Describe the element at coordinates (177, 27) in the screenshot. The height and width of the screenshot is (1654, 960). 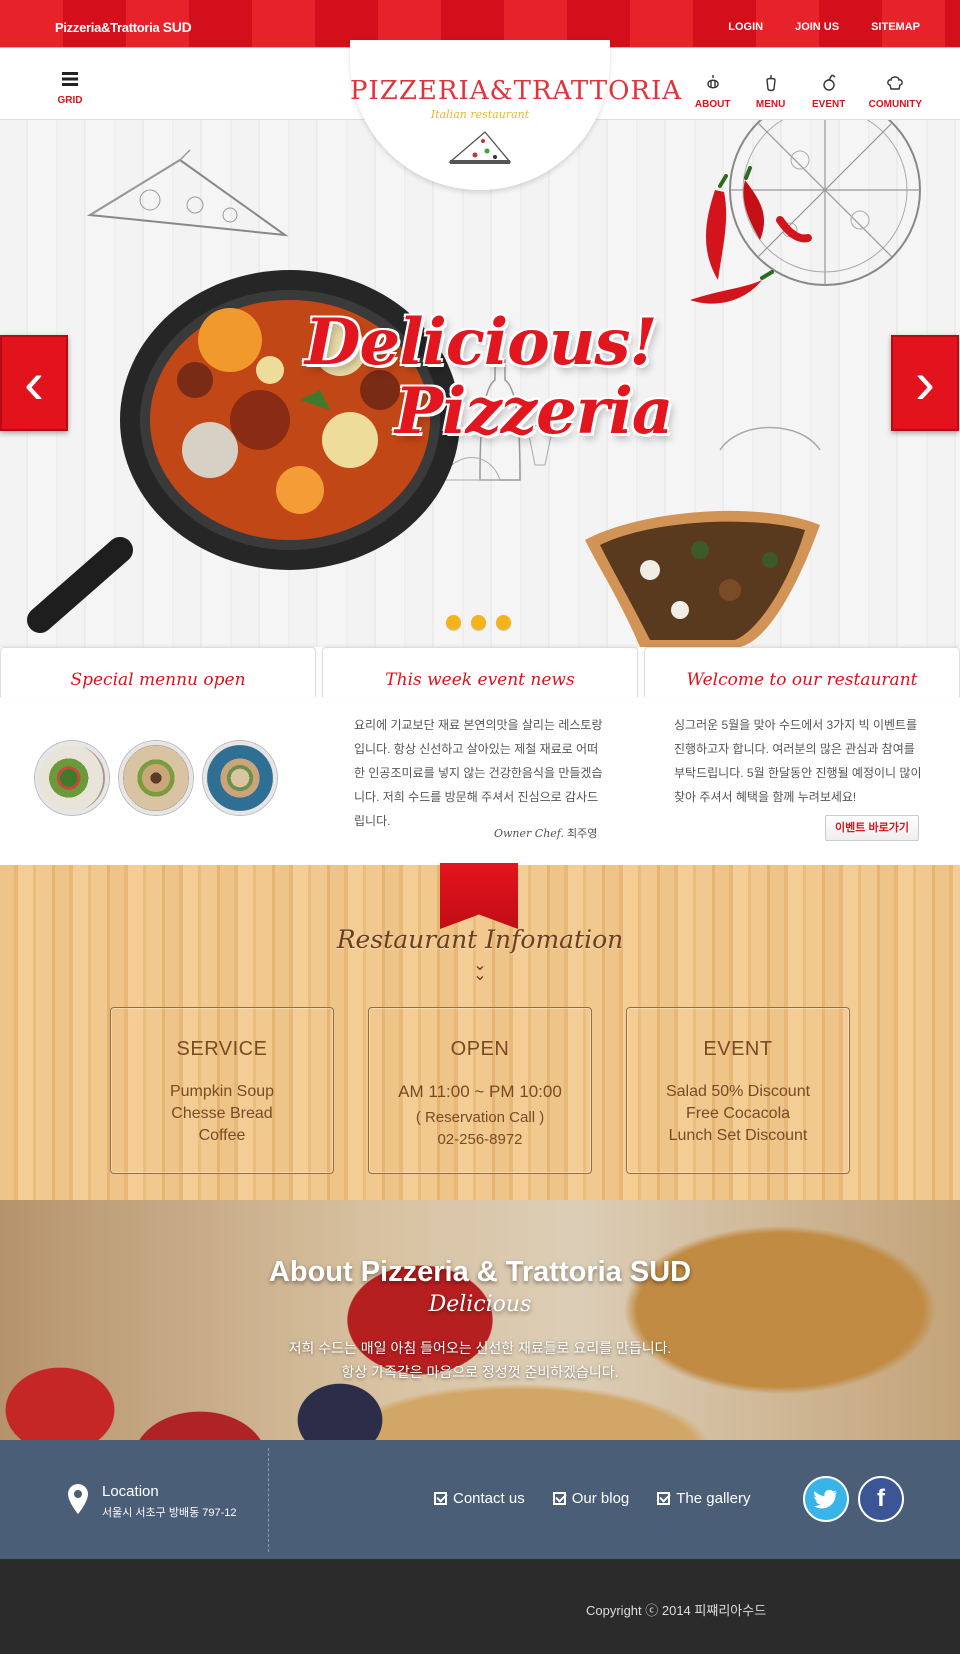
I see `brand-suffix: SUD` at that location.